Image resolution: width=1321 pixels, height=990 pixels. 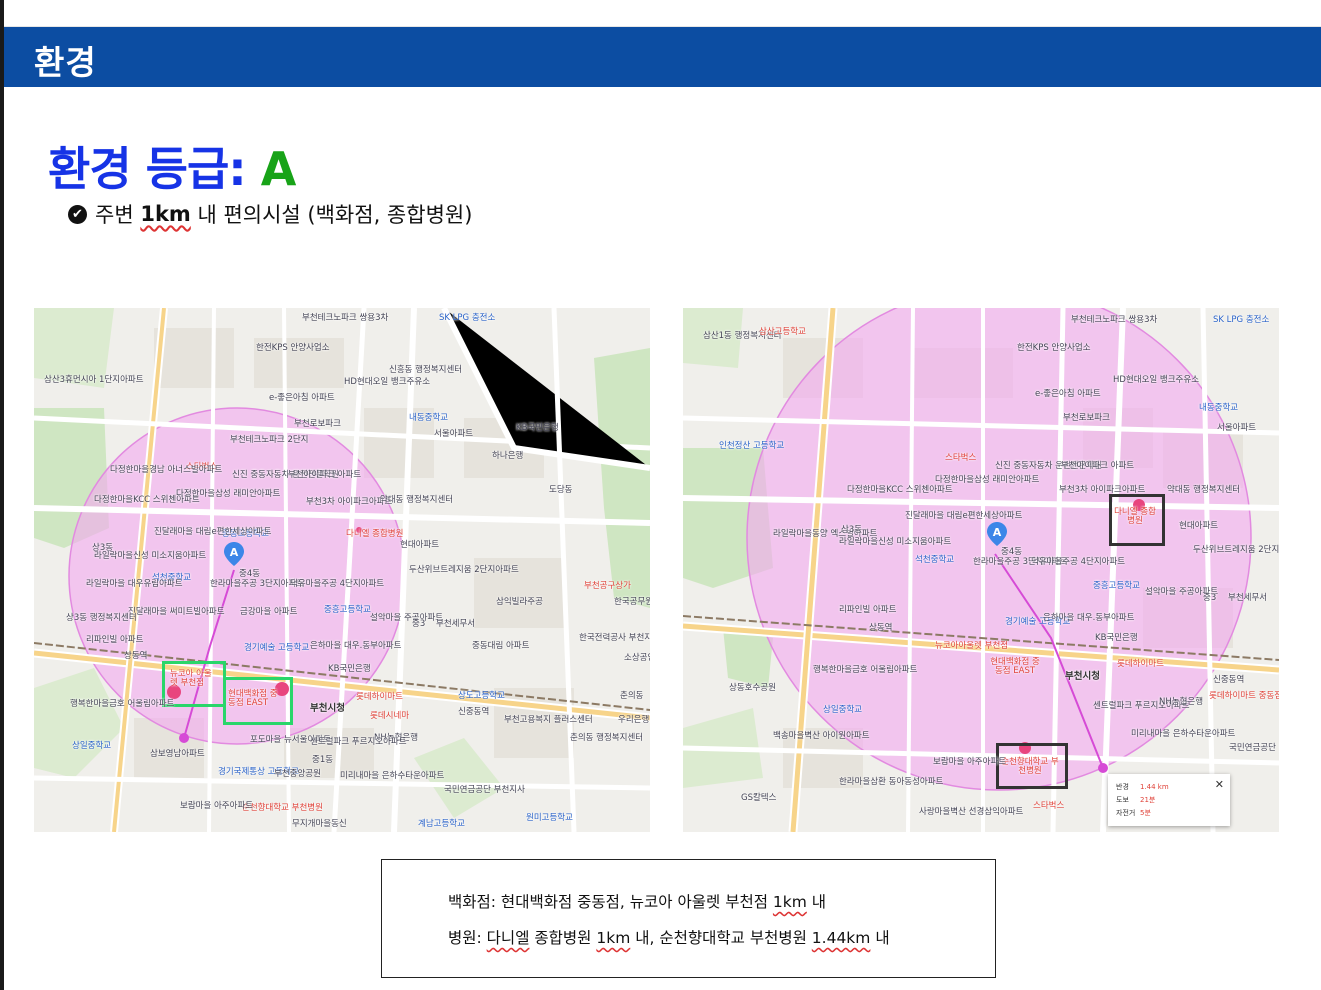 What do you see at coordinates (662, 57) in the screenshot?
I see `section-header: 환경` at bounding box center [662, 57].